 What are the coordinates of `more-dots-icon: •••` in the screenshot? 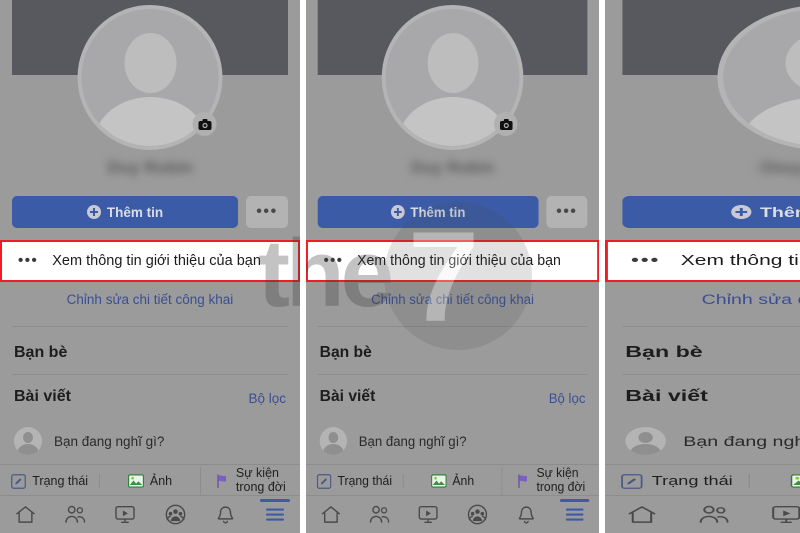 It's located at (267, 211).